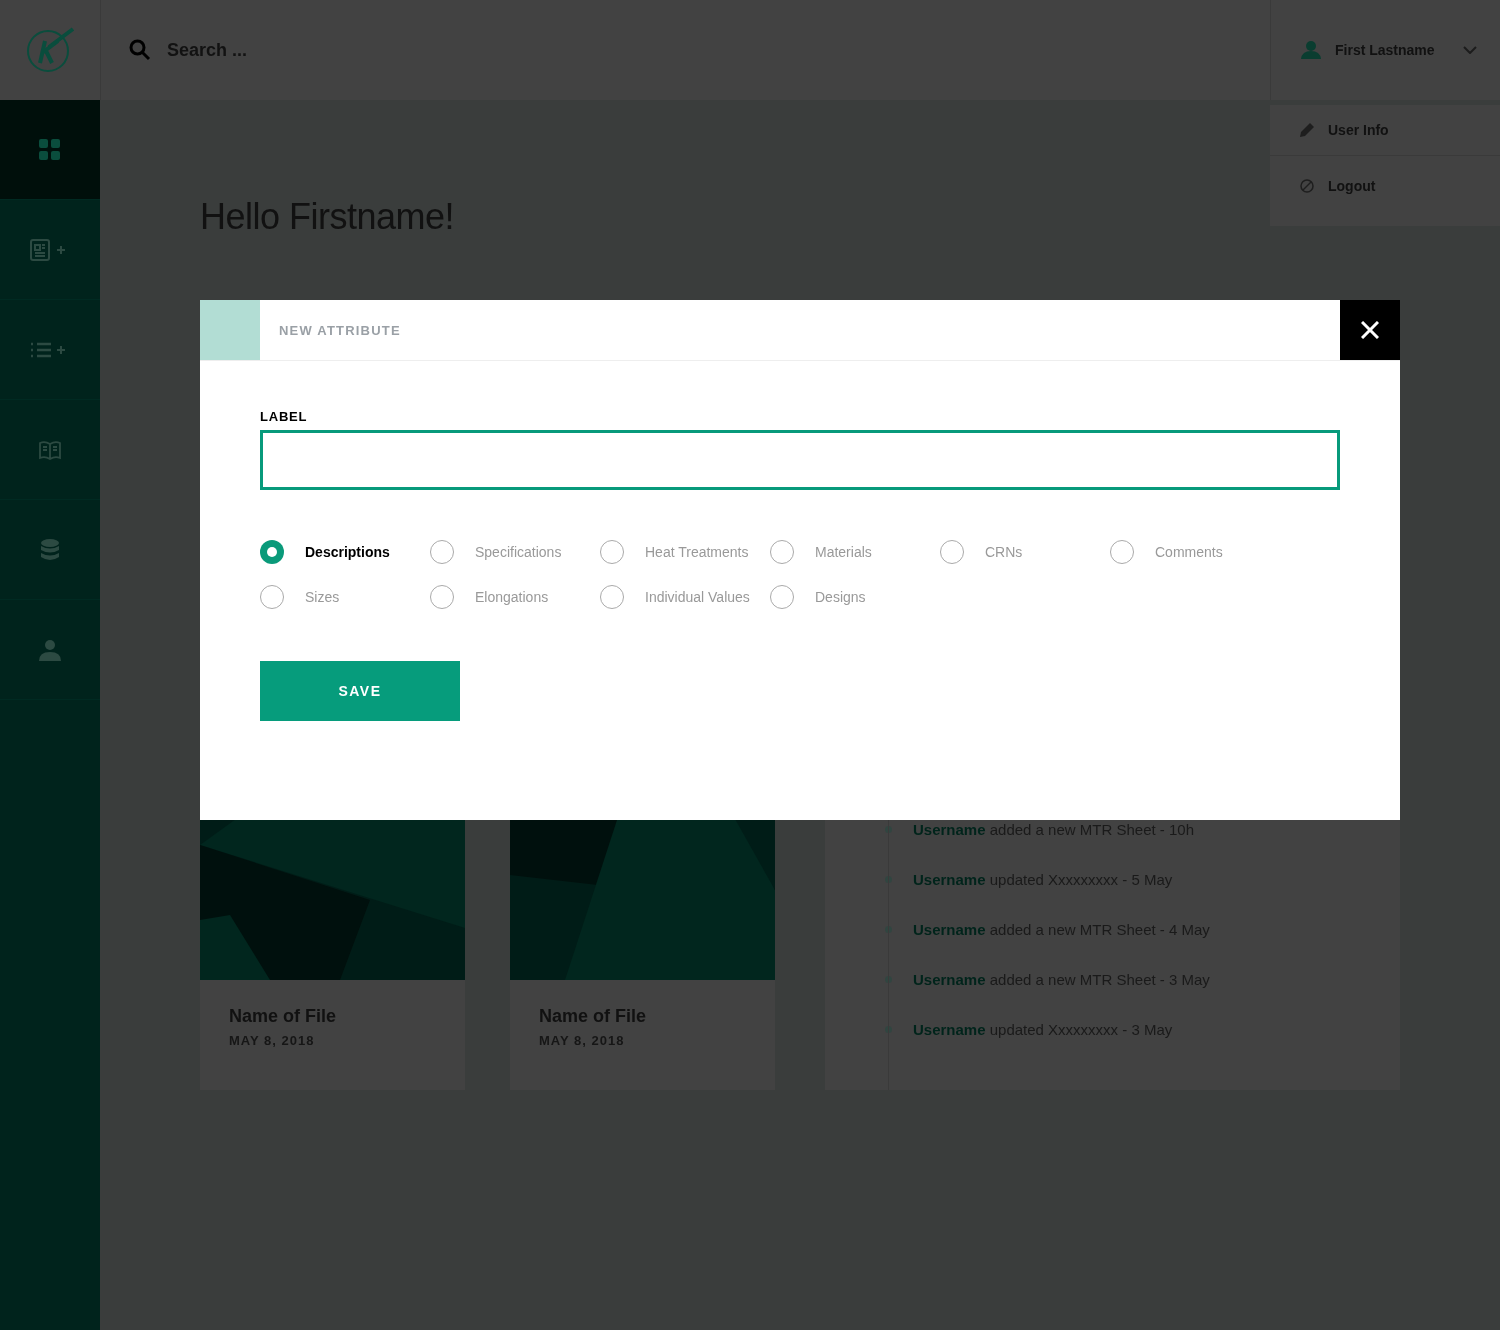 Image resolution: width=1500 pixels, height=1330 pixels. I want to click on option-label: Materials, so click(843, 552).